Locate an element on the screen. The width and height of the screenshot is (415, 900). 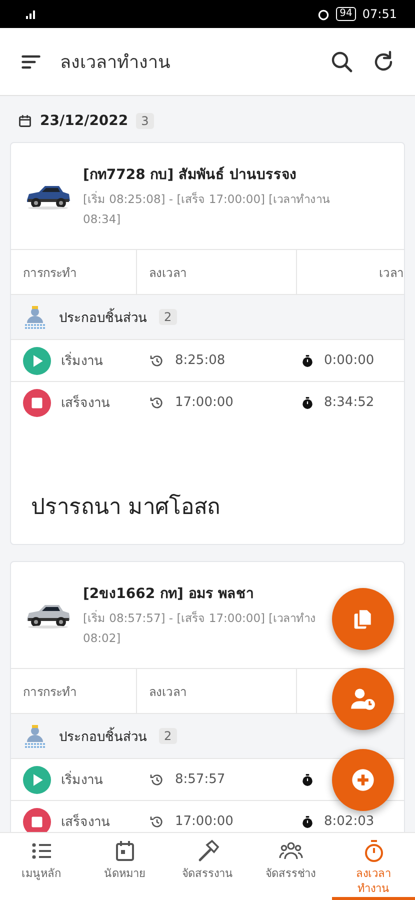
job-times: [เริ่ม 08:57:57] - [เสร็จ 17:00:00] [เวลาทำง is located at coordinates (199, 618).